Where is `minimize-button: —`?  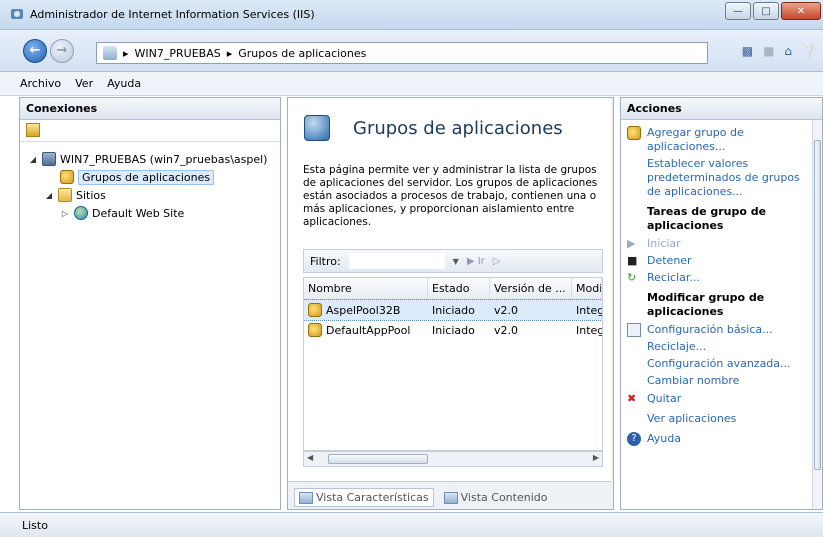 minimize-button: — is located at coordinates (738, 11).